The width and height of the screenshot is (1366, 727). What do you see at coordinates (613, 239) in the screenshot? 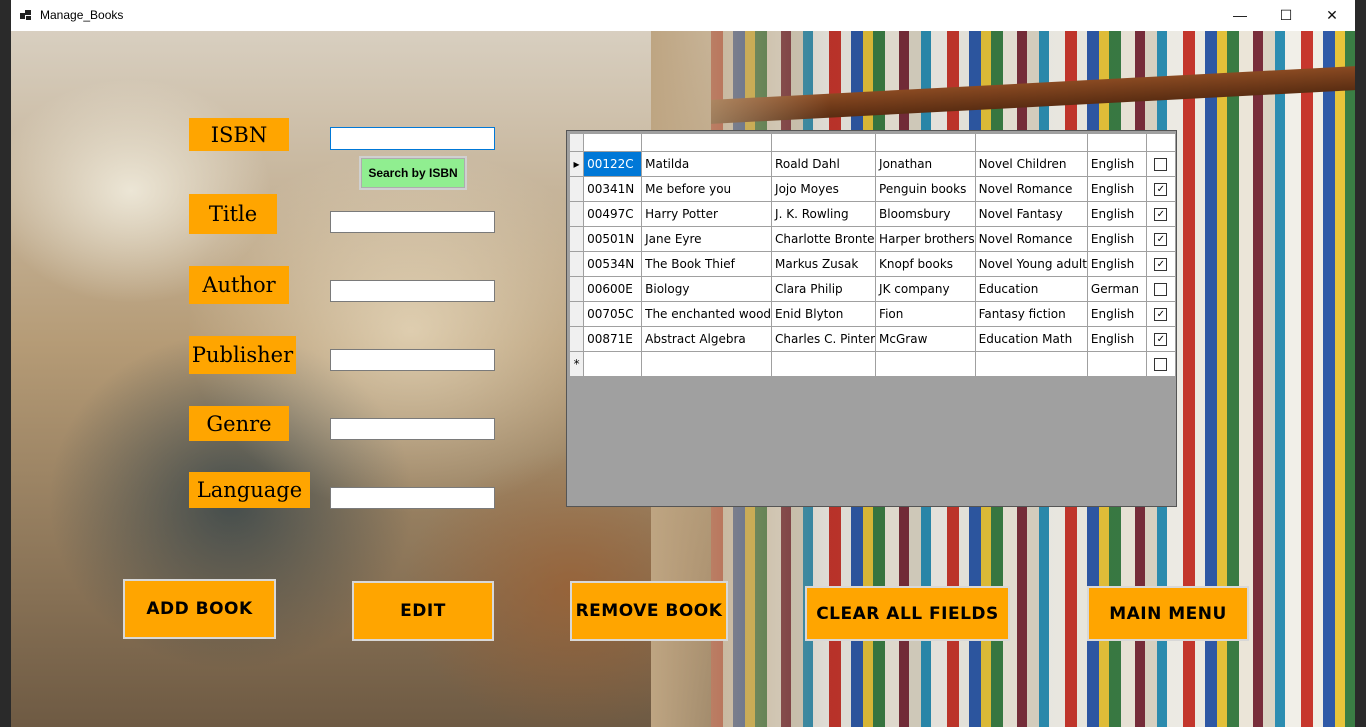
I see `table-cell: 00501N` at bounding box center [613, 239].